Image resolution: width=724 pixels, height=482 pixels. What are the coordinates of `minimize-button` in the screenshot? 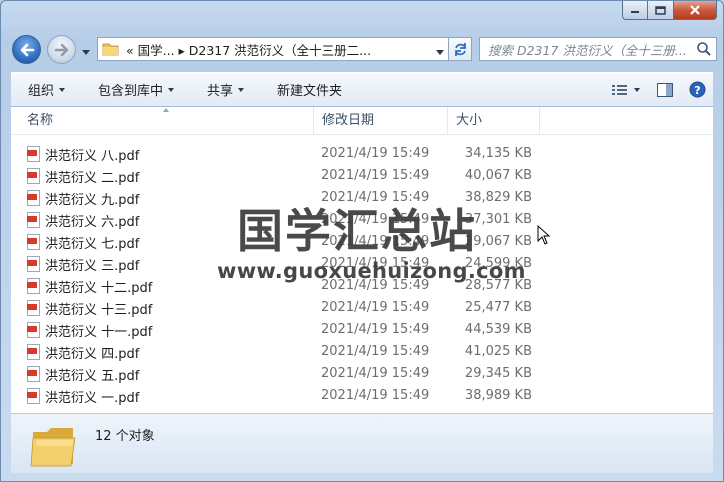 It's located at (635, 10).